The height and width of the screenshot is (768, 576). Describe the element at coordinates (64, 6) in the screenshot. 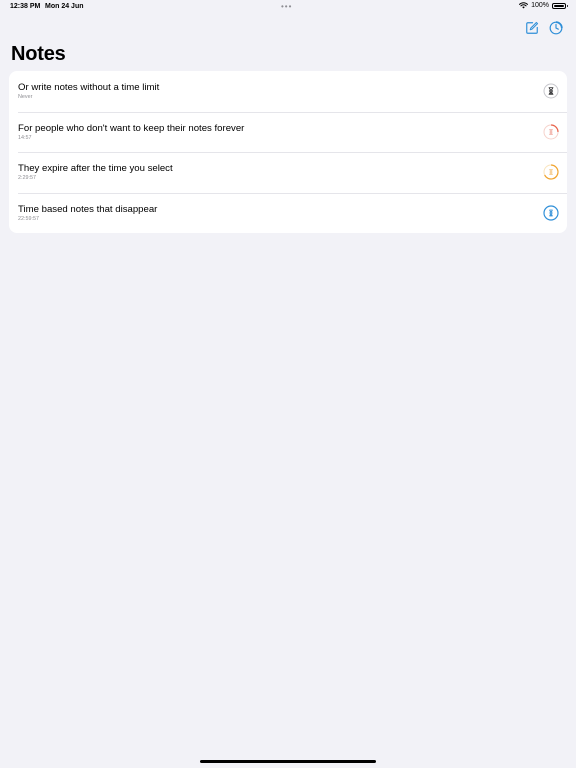

I see `status-date: Mon 24 Jun` at that location.